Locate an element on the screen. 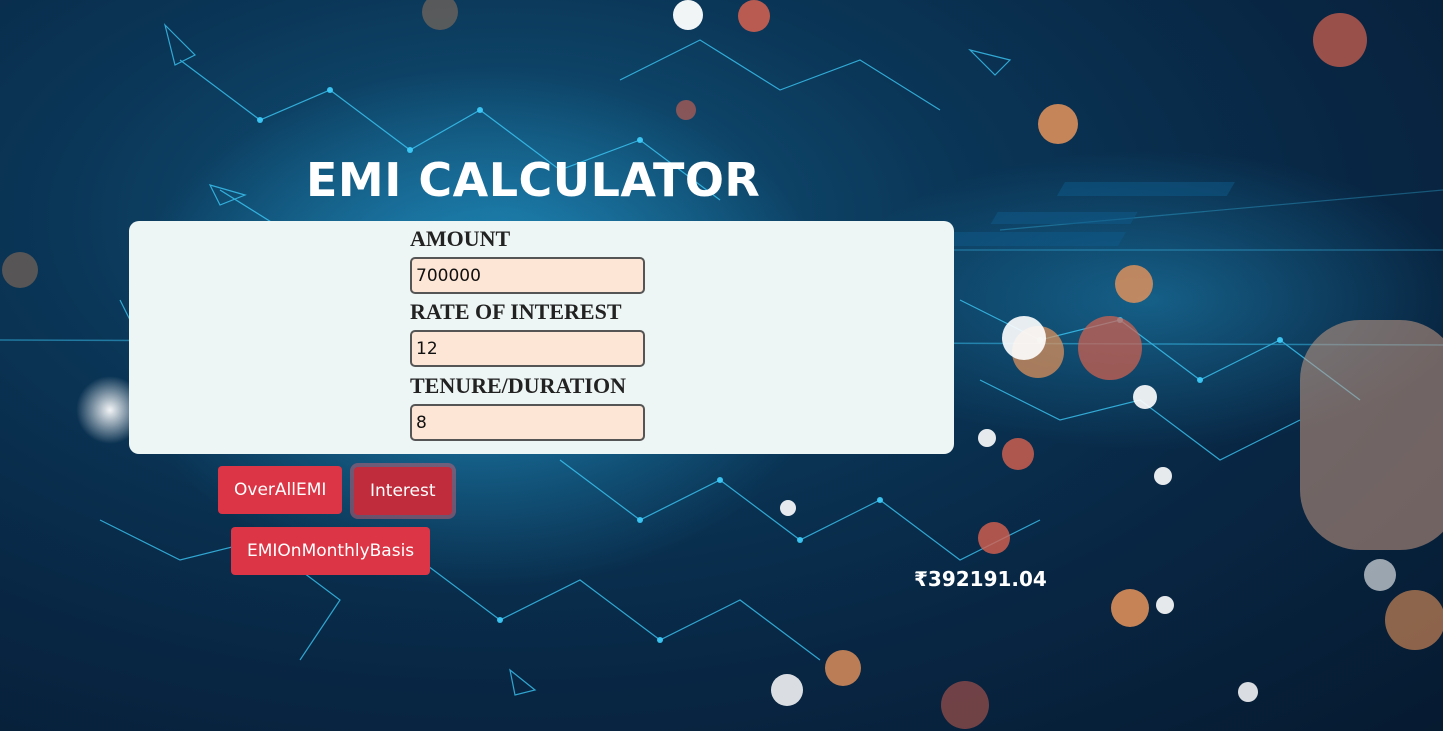  amount-input is located at coordinates (527, 275).